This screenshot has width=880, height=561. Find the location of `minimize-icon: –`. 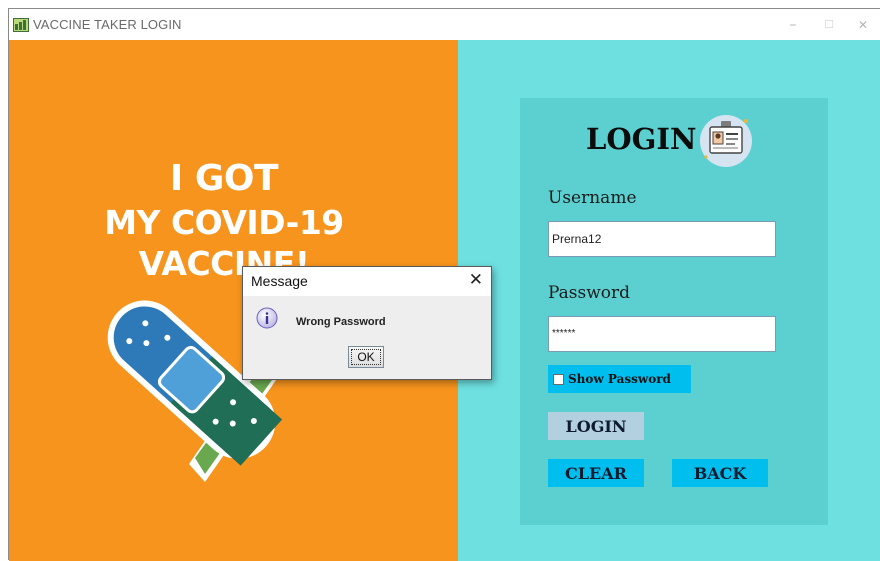

minimize-icon: – is located at coordinates (793, 24).